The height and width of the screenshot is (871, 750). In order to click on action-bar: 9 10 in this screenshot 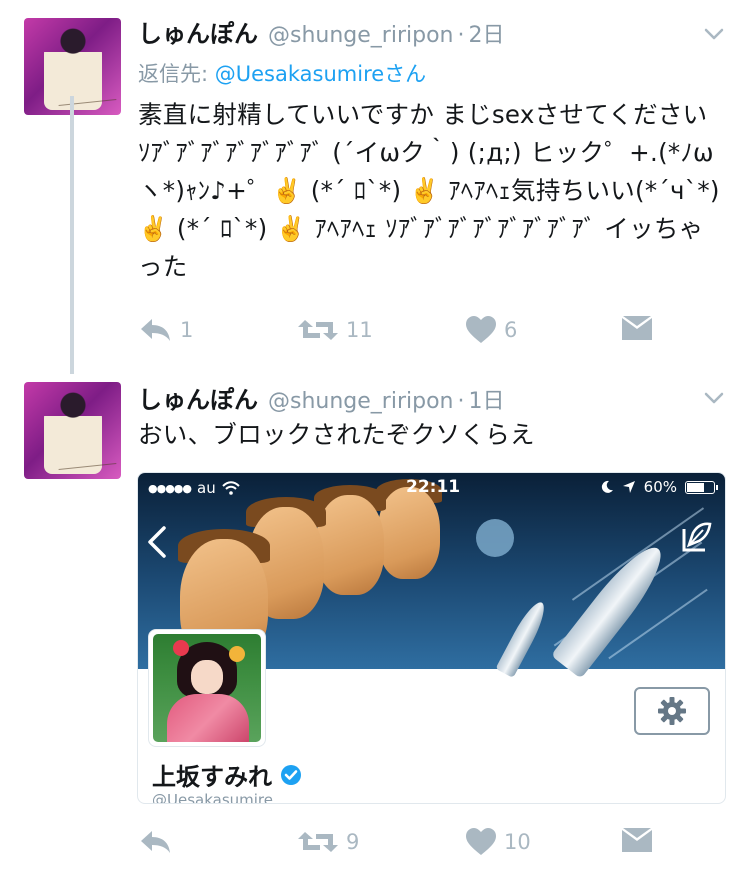, I will do `click(398, 844)`.